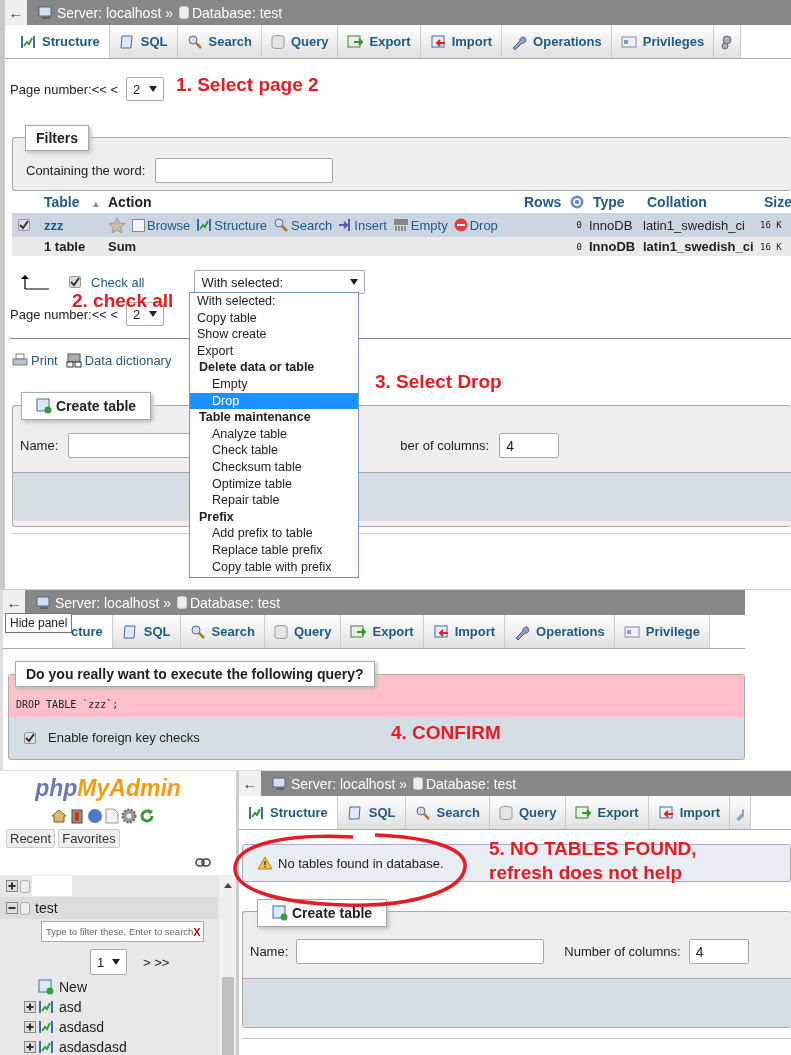 The width and height of the screenshot is (791, 1055). What do you see at coordinates (255, 417) in the screenshot?
I see `menu-group-label: Table maintenance` at bounding box center [255, 417].